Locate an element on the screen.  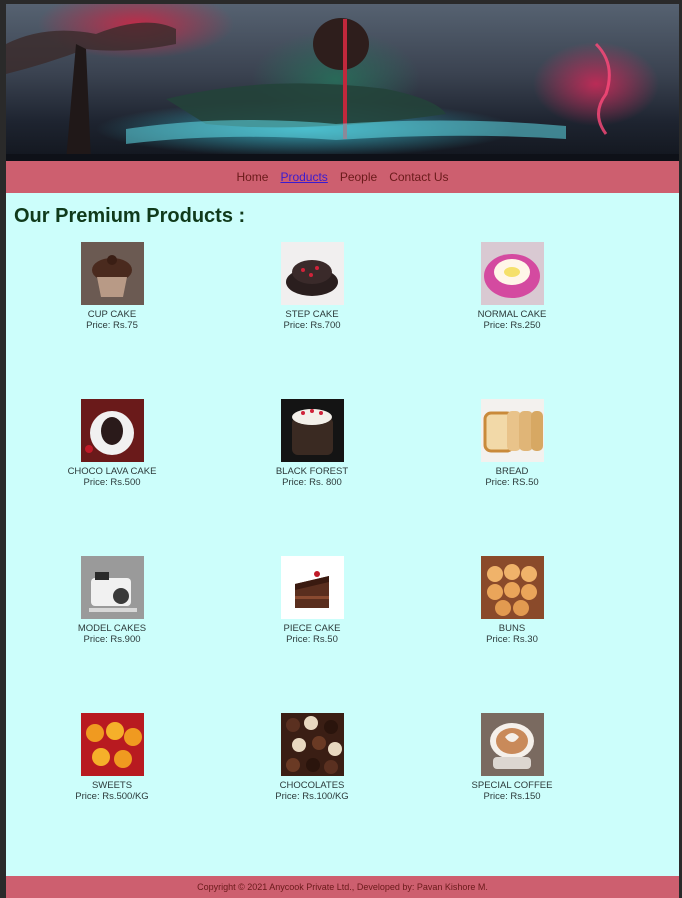
product-price: Price: RS.50 is located at coordinates (512, 482).